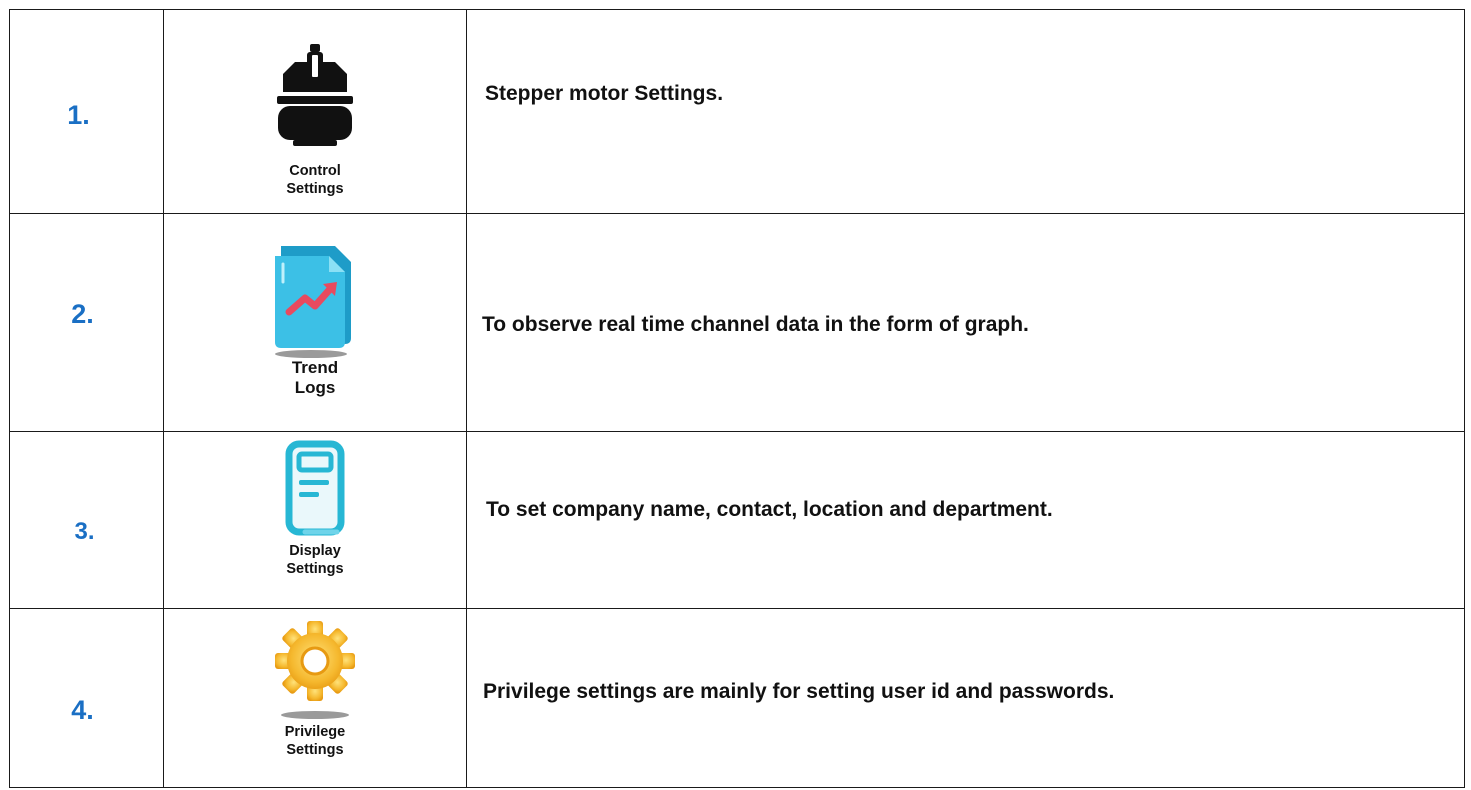  Describe the element at coordinates (315, 95) in the screenshot. I see `stepper-motor-icon` at that location.